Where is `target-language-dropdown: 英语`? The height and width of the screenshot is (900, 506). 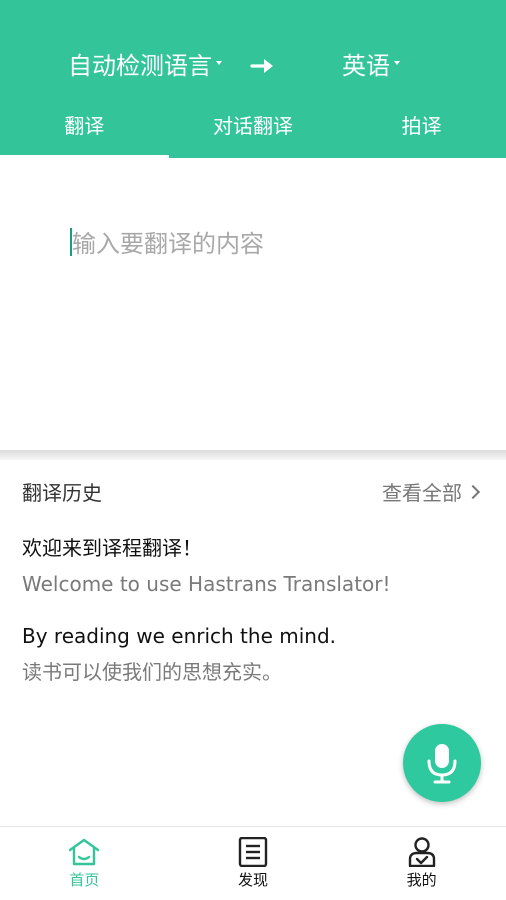
target-language-dropdown: 英语 is located at coordinates (371, 66).